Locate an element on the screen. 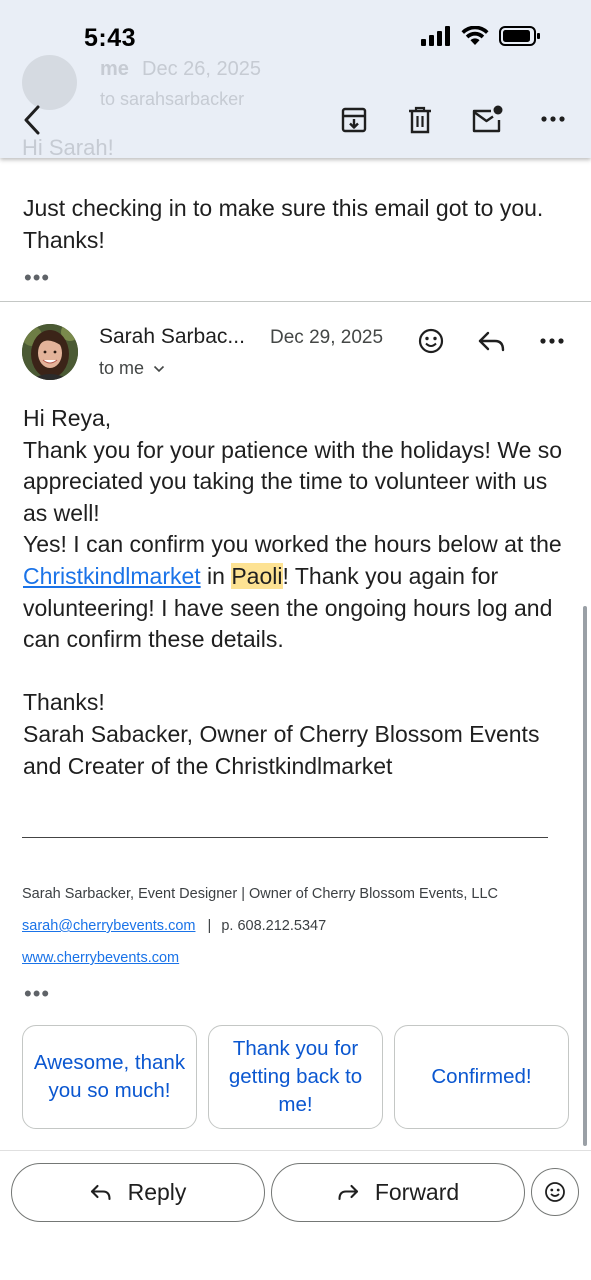  forward-button: Forward is located at coordinates (398, 1192).